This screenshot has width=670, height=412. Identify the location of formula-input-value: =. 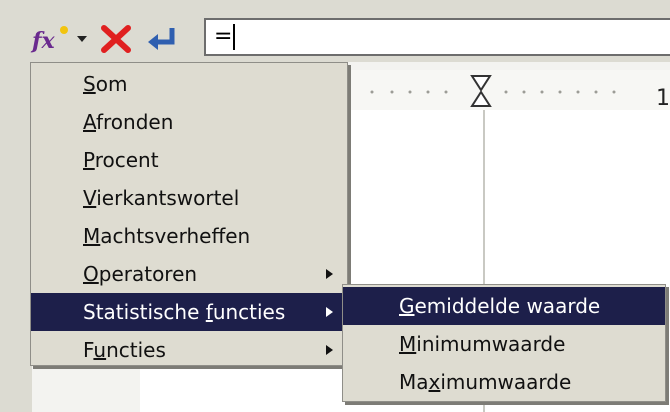
(223, 36).